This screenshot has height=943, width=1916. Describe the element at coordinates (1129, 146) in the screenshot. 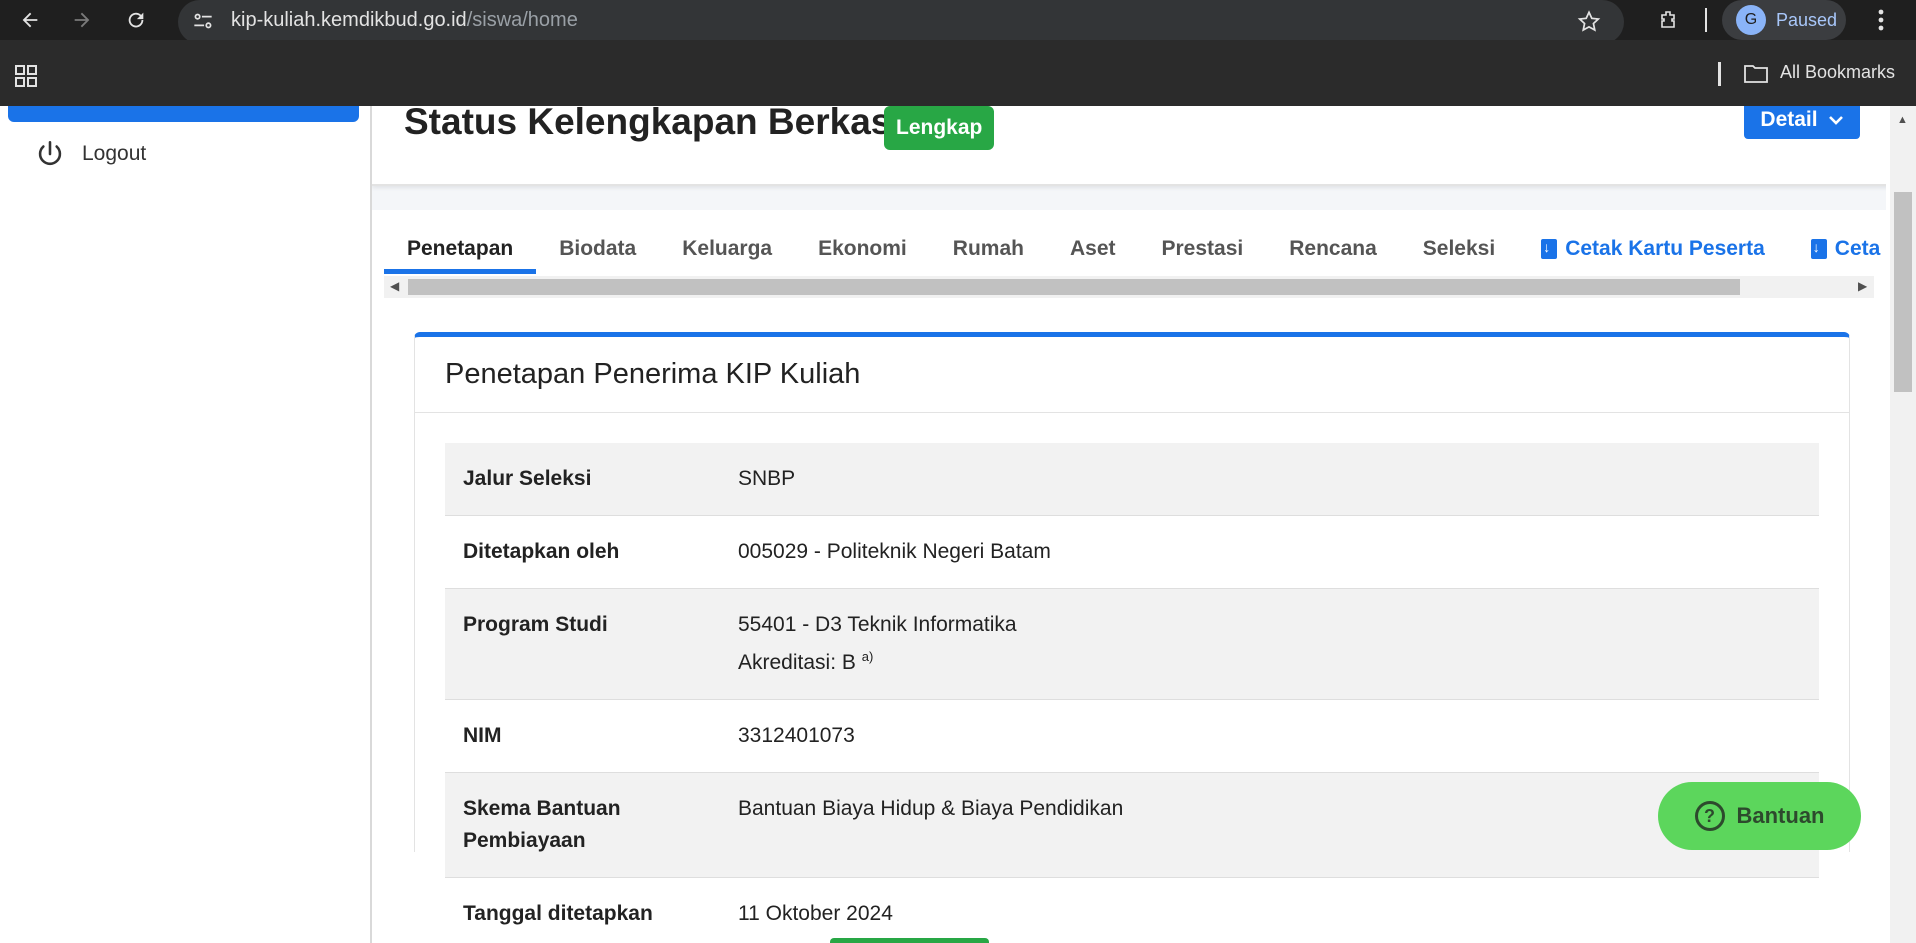

I see `status-card: Status Kelengkapan Berkas Lengkap Detail` at that location.